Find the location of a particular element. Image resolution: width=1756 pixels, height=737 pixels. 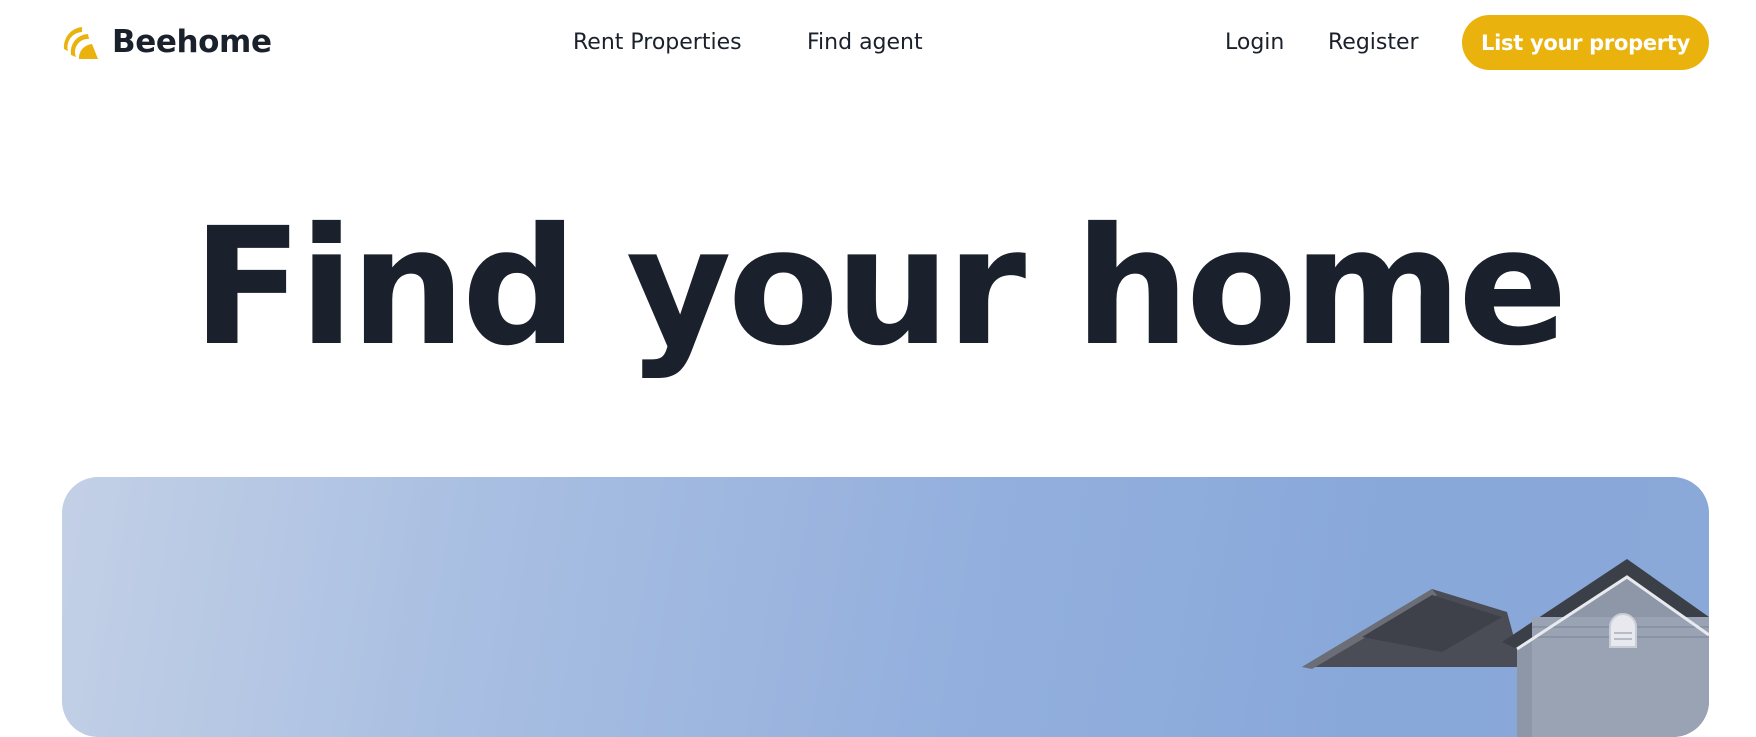

bee-stripes-icon is located at coordinates (81, 42).